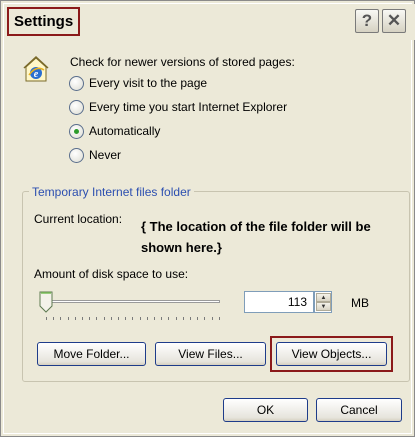 The width and height of the screenshot is (415, 437). I want to click on disk-space-label: Amount of disk space to use:, so click(111, 274).